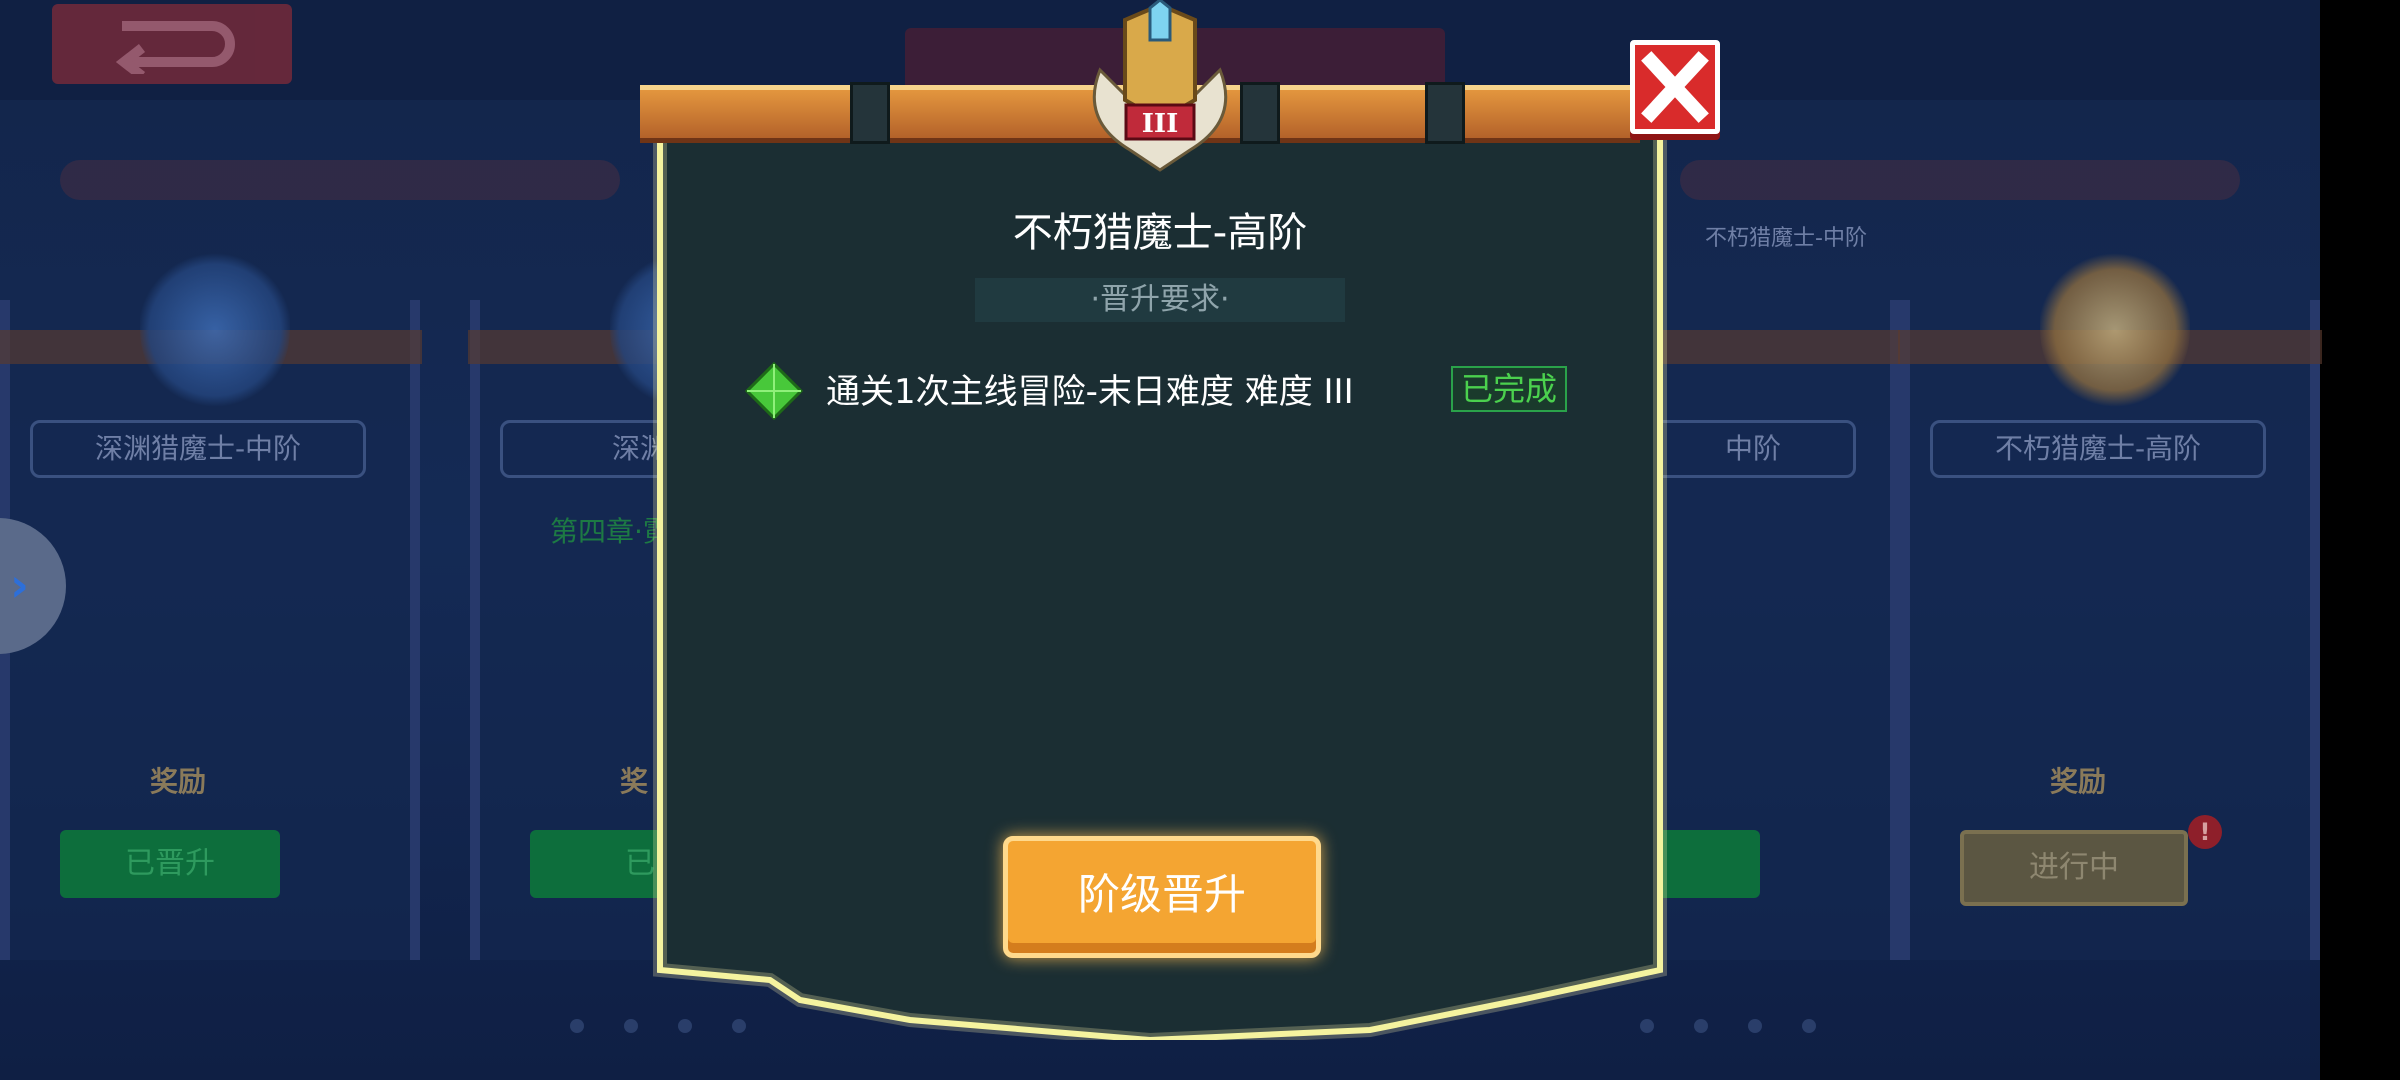 This screenshot has height=1080, width=2400. Describe the element at coordinates (19, 585) in the screenshot. I see `chevron-right-icon: ›` at that location.